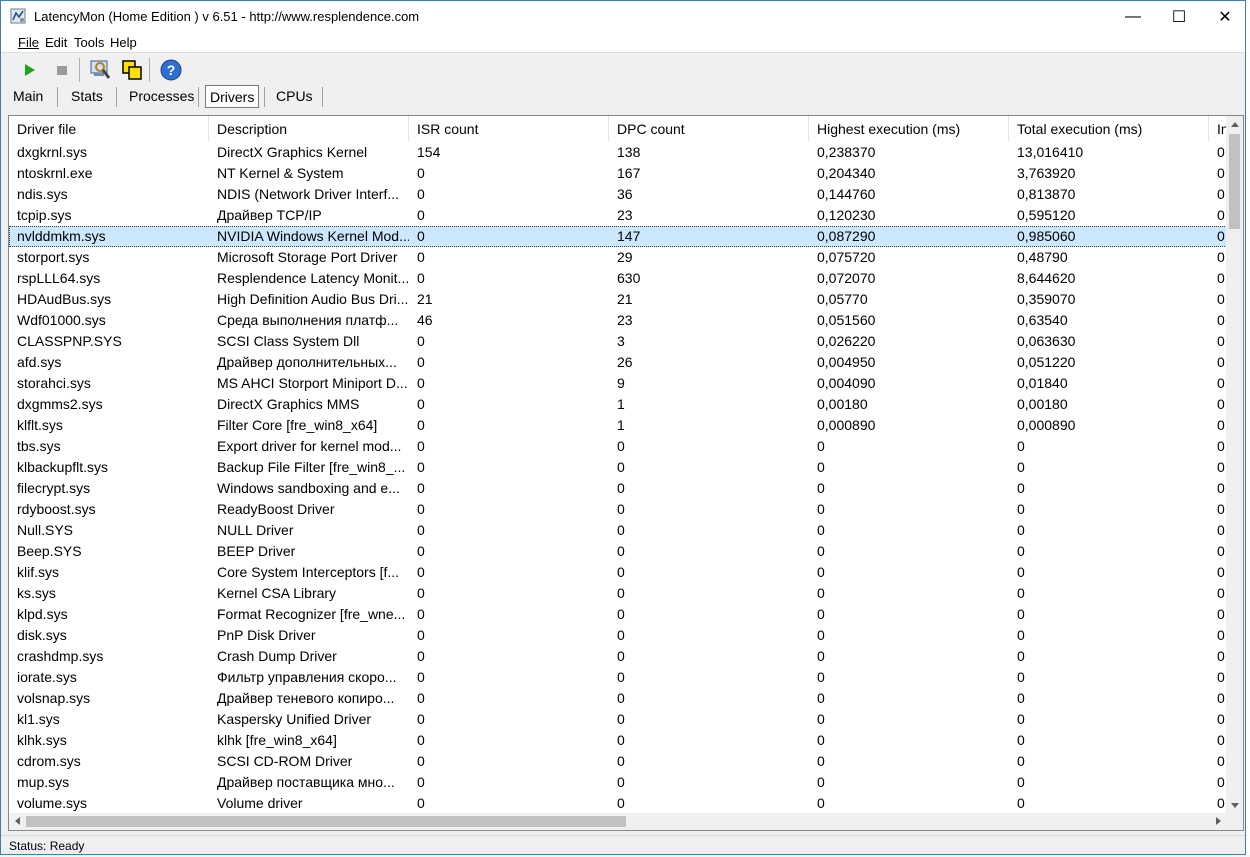 This screenshot has height=857, width=1250. Describe the element at coordinates (123, 42) in the screenshot. I see `menu-help: Help` at that location.